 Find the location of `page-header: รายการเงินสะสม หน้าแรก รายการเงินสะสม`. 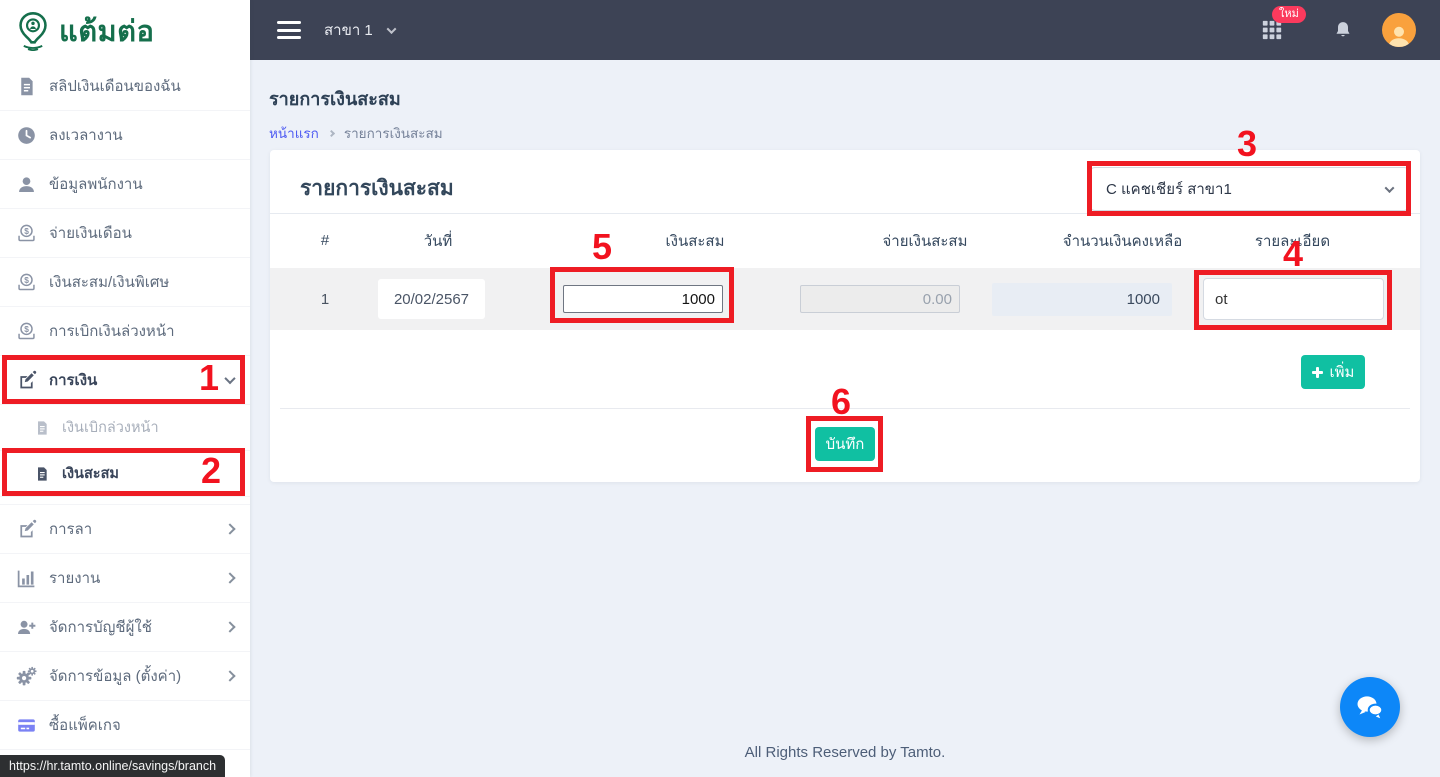

page-header: รายการเงินสะสม หน้าแรก รายการเงินสะสม is located at coordinates (356, 114).